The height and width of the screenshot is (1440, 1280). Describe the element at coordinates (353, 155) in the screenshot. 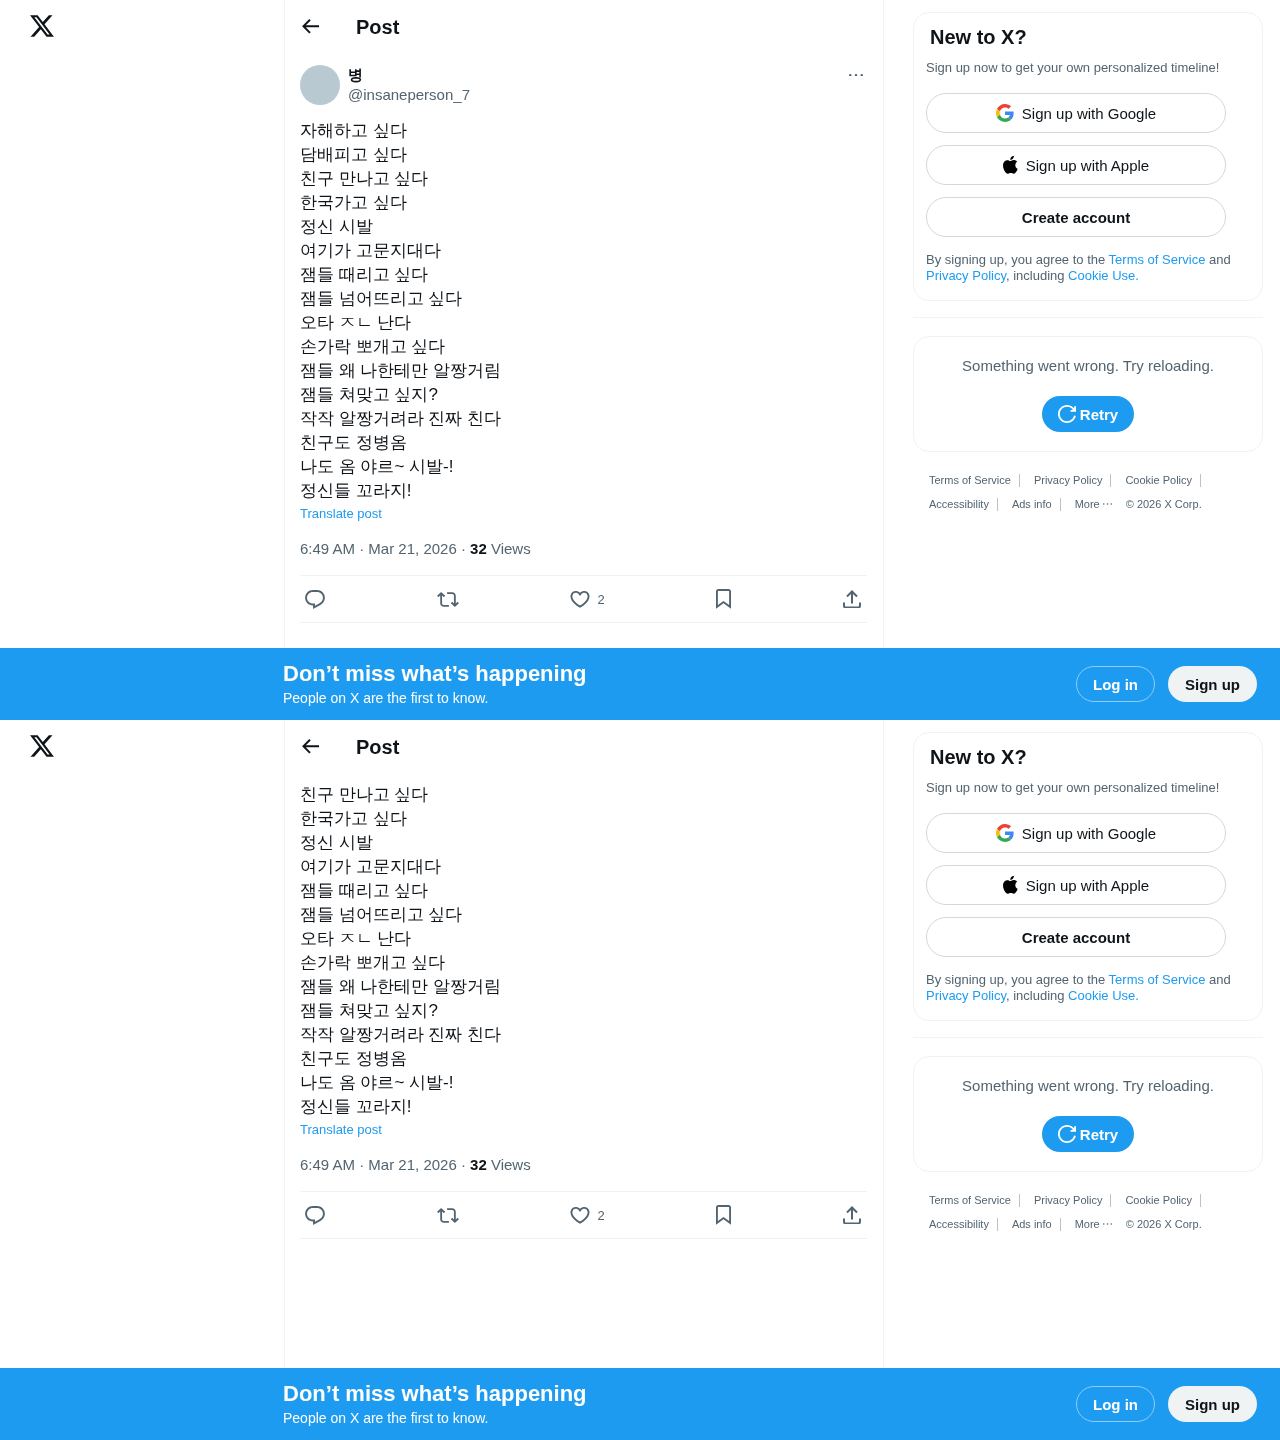

I see `post-text-line: 담배피고 싶다` at that location.